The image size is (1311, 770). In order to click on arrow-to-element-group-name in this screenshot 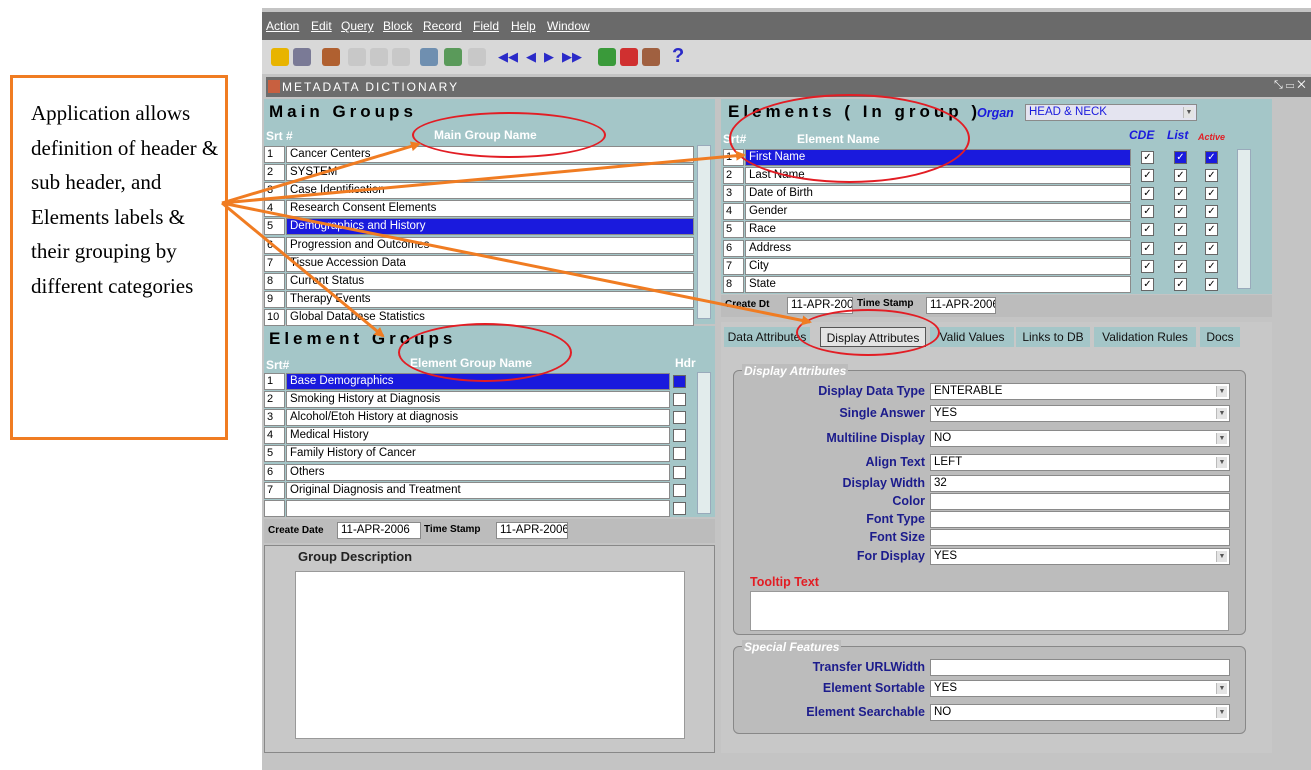, I will do `click(303, 269)`.